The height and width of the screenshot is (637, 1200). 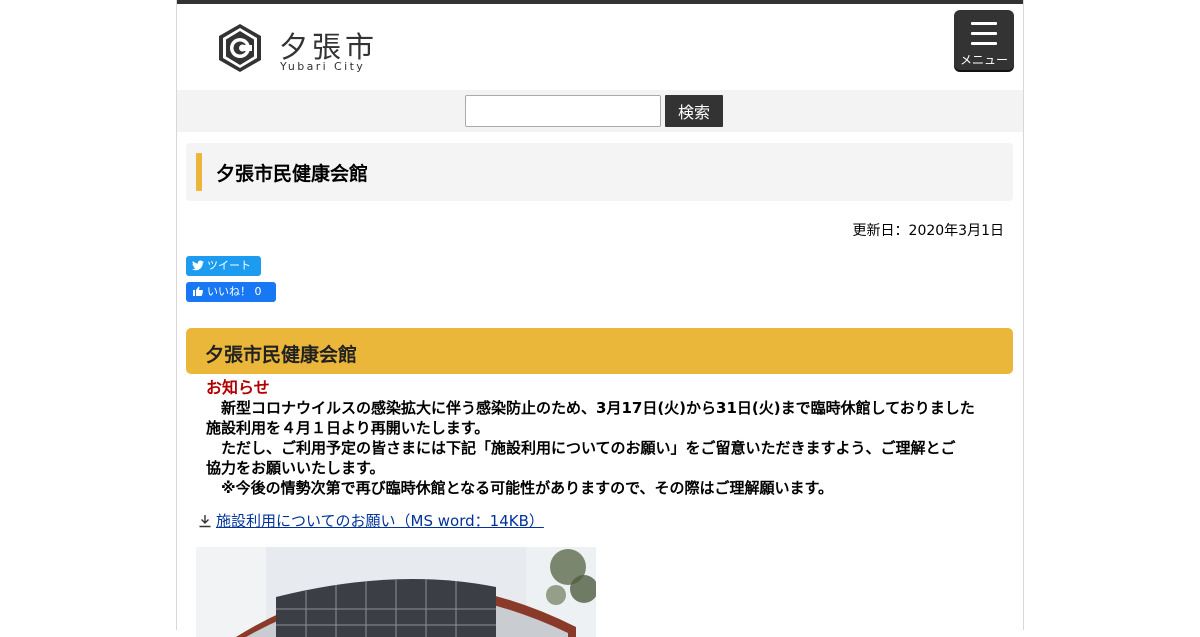 What do you see at coordinates (292, 174) in the screenshot?
I see `page-title: 夕張市民健康会館` at bounding box center [292, 174].